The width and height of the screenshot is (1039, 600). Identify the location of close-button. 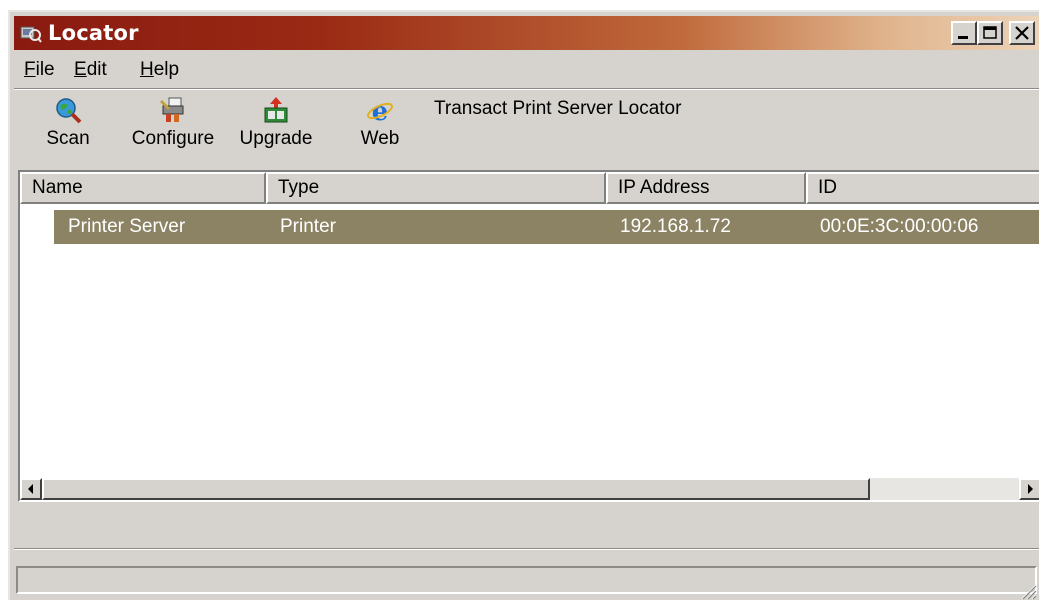
(1022, 33).